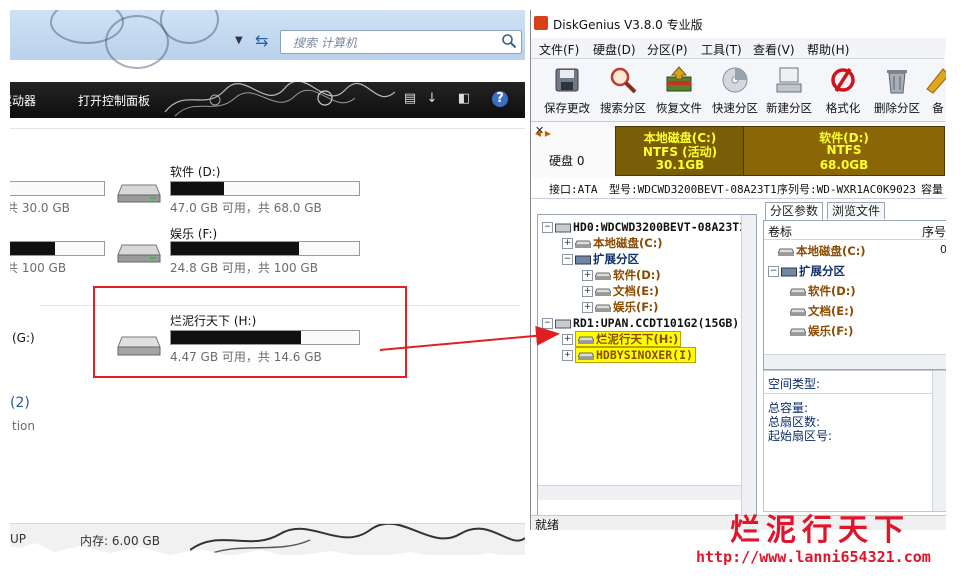 Image resolution: width=971 pixels, height=579 pixels. I want to click on drive-f-info: 24.8 GB 可用，共 100 GB, so click(244, 268).